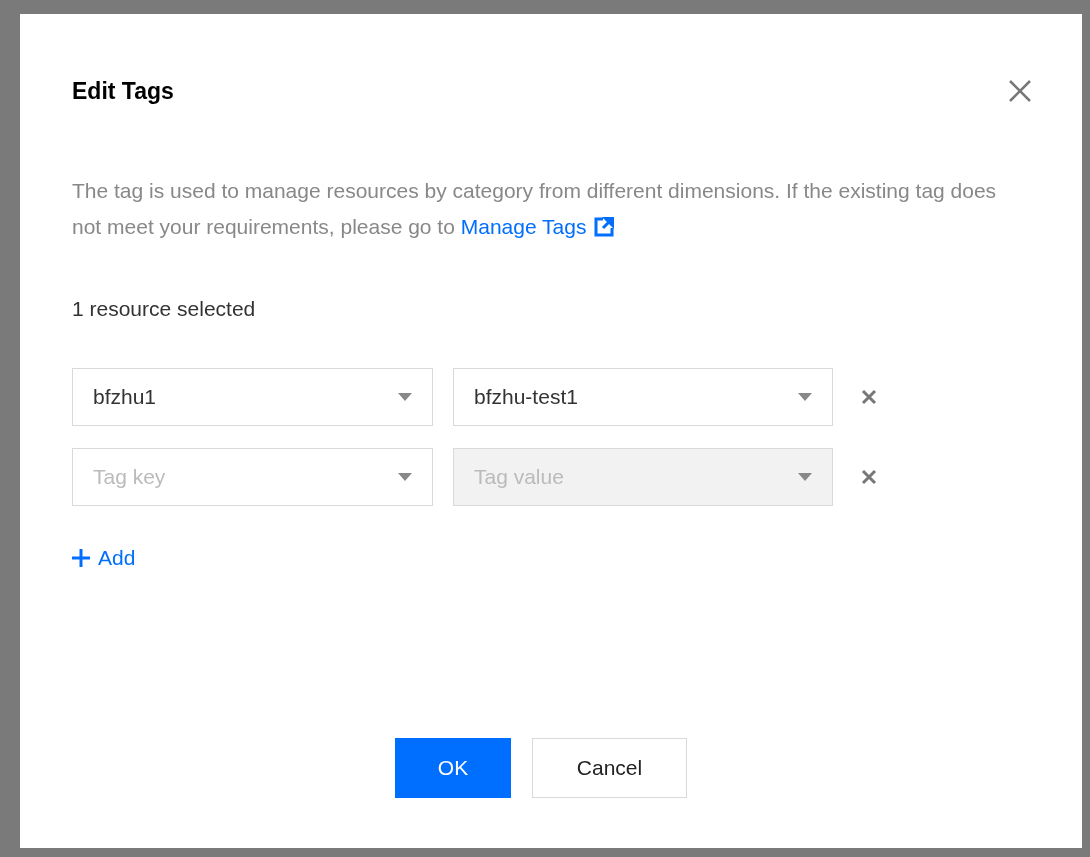  Describe the element at coordinates (604, 226) in the screenshot. I see `external-link-icon` at that location.